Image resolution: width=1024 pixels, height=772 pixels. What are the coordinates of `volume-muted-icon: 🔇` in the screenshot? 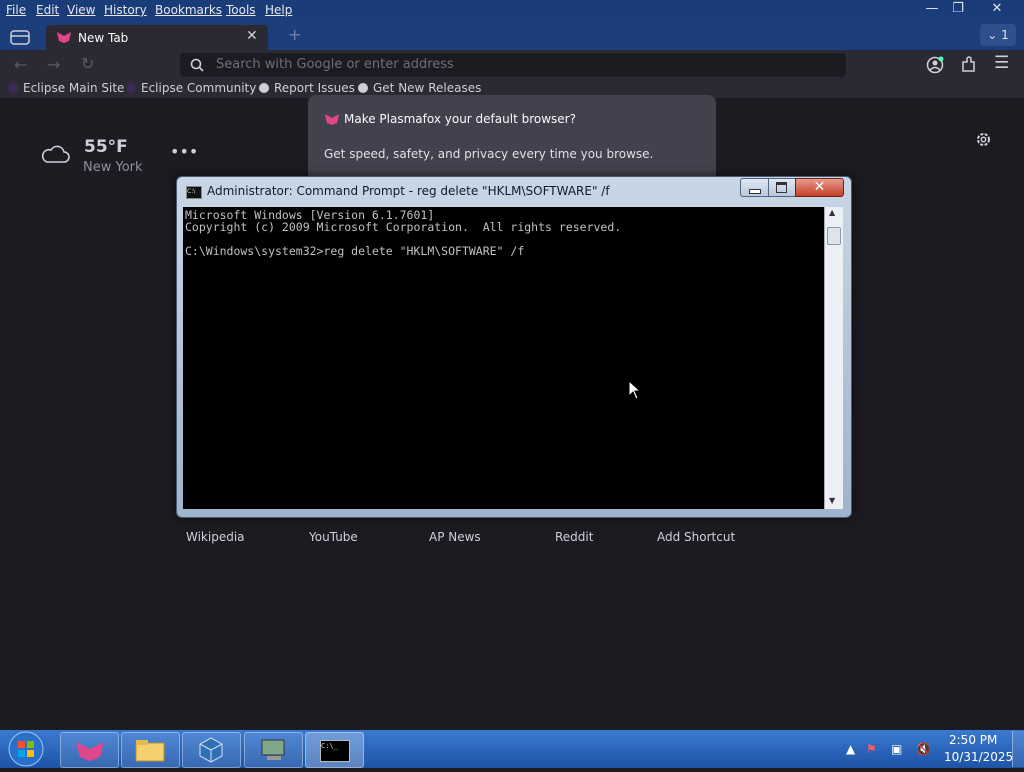 It's located at (923, 749).